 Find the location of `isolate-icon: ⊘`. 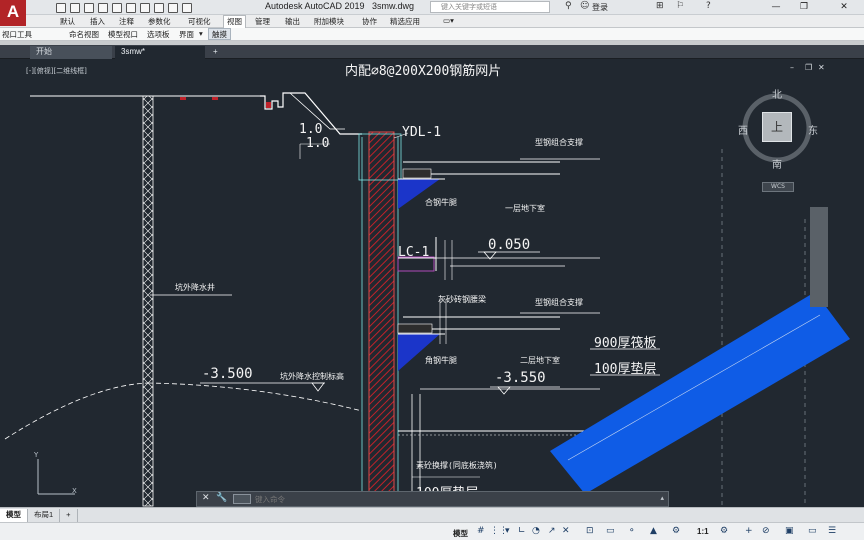

isolate-icon: ⊘ is located at coordinates (766, 531).